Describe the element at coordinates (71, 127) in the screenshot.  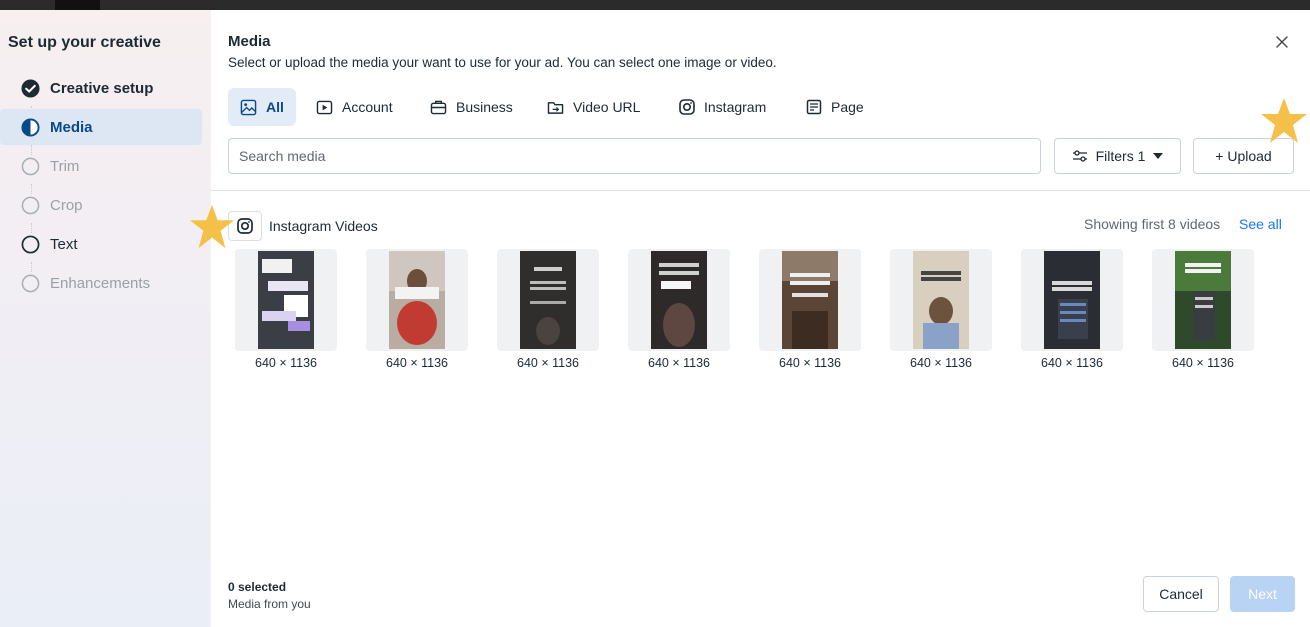
I see `step-label: Media` at that location.